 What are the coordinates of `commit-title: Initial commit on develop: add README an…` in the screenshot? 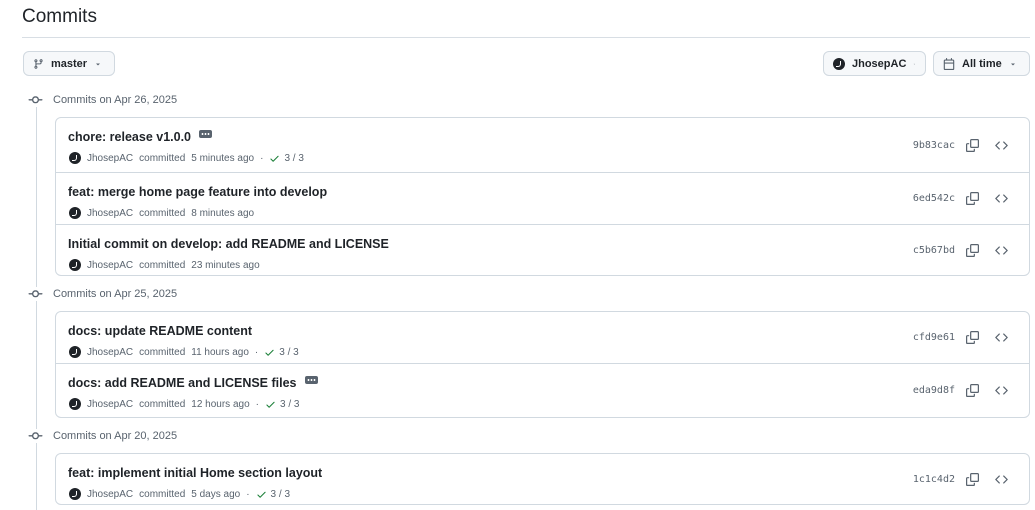 It's located at (228, 244).